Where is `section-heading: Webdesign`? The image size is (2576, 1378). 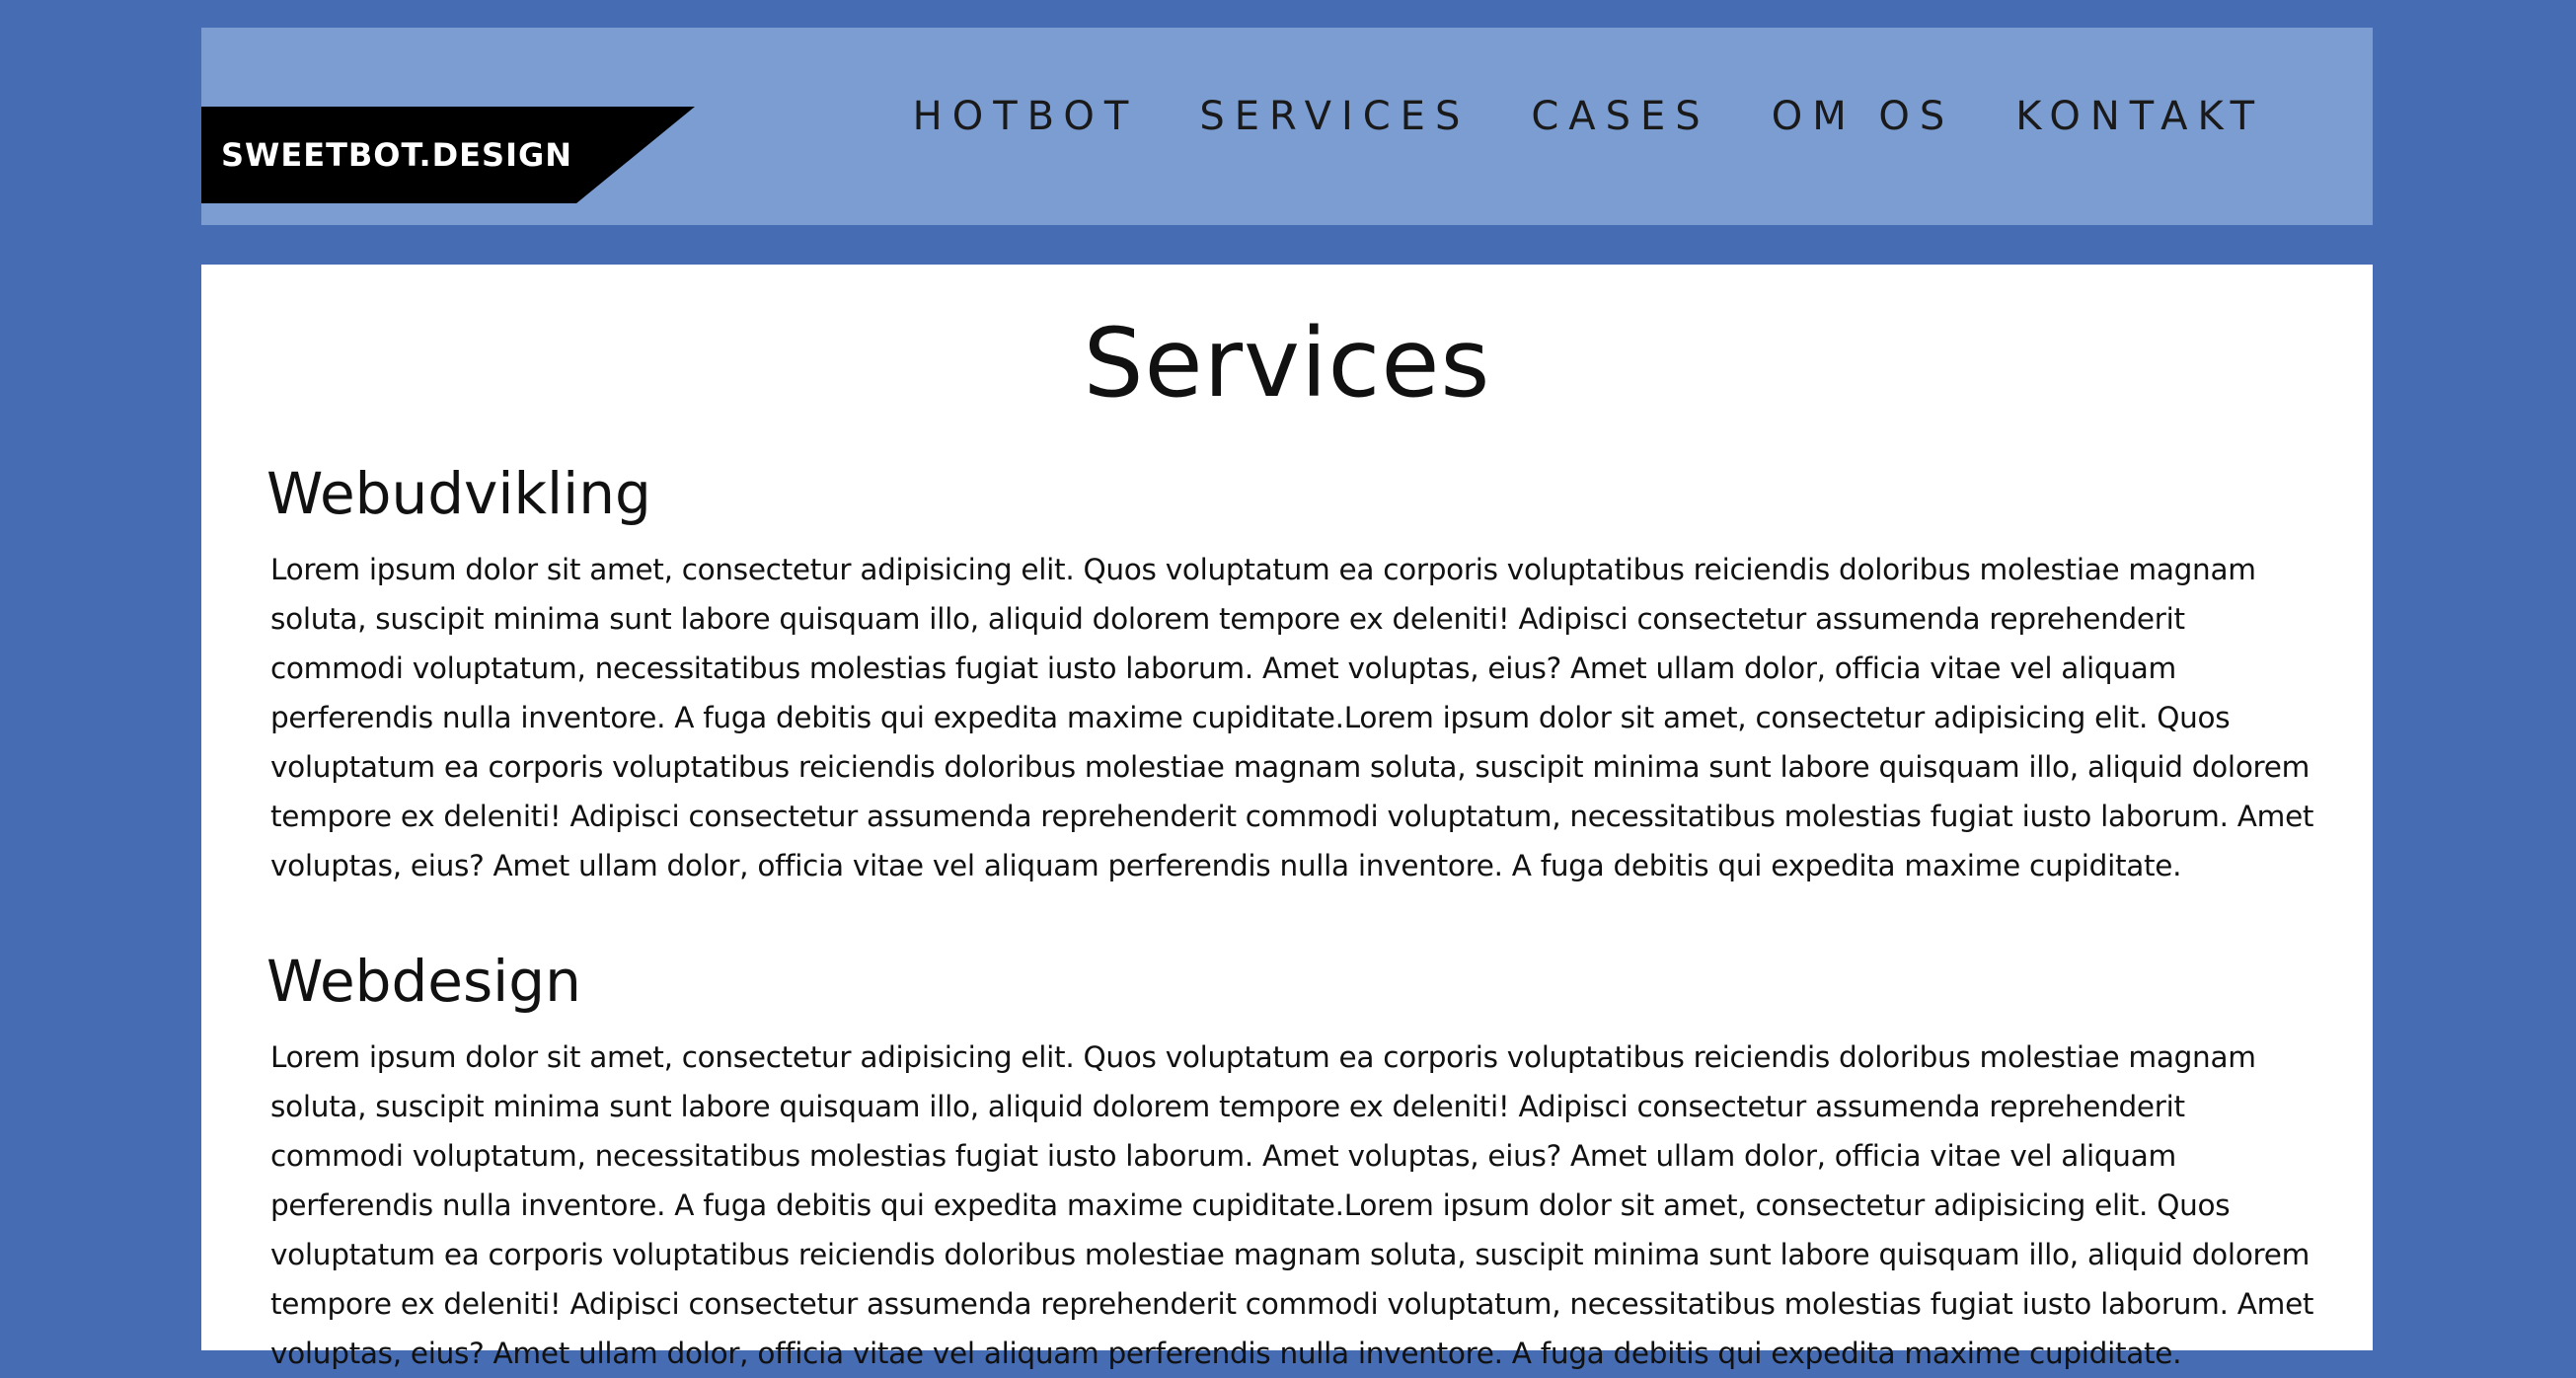
section-heading: Webdesign is located at coordinates (424, 981).